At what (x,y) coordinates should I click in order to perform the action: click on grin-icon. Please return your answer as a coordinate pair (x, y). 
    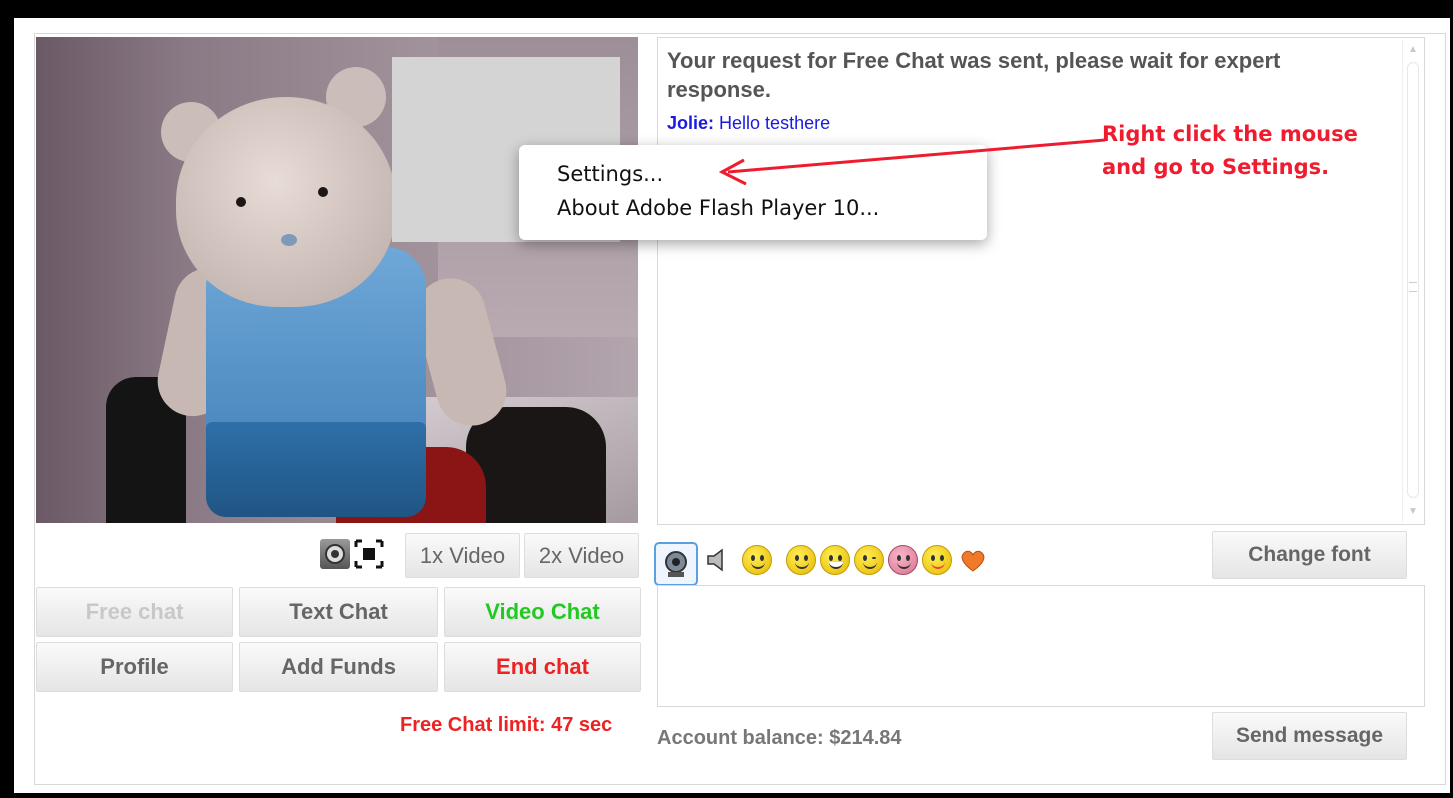
    Looking at the image, I should click on (835, 560).